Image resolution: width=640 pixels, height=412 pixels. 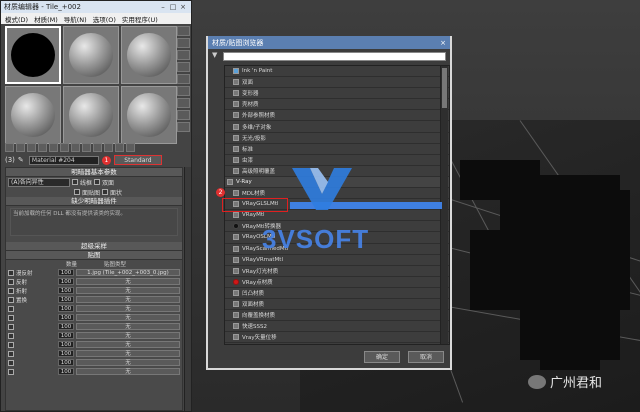 What do you see at coordinates (183, 55) in the screenshot?
I see `background-icon` at bounding box center [183, 55].